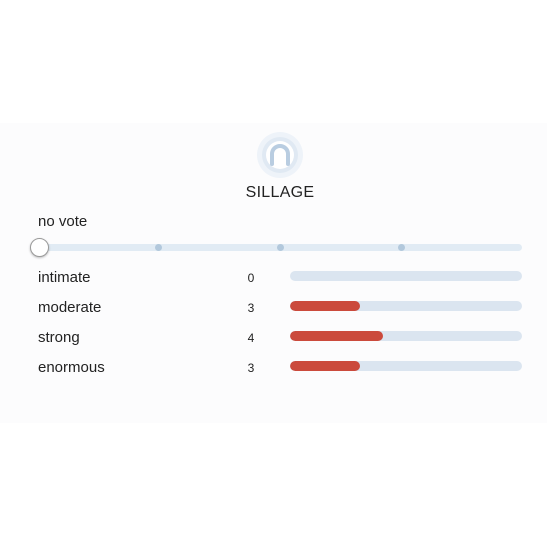 Image resolution: width=547 pixels, height=547 pixels. Describe the element at coordinates (71, 367) in the screenshot. I see `result-label: enormous` at that location.